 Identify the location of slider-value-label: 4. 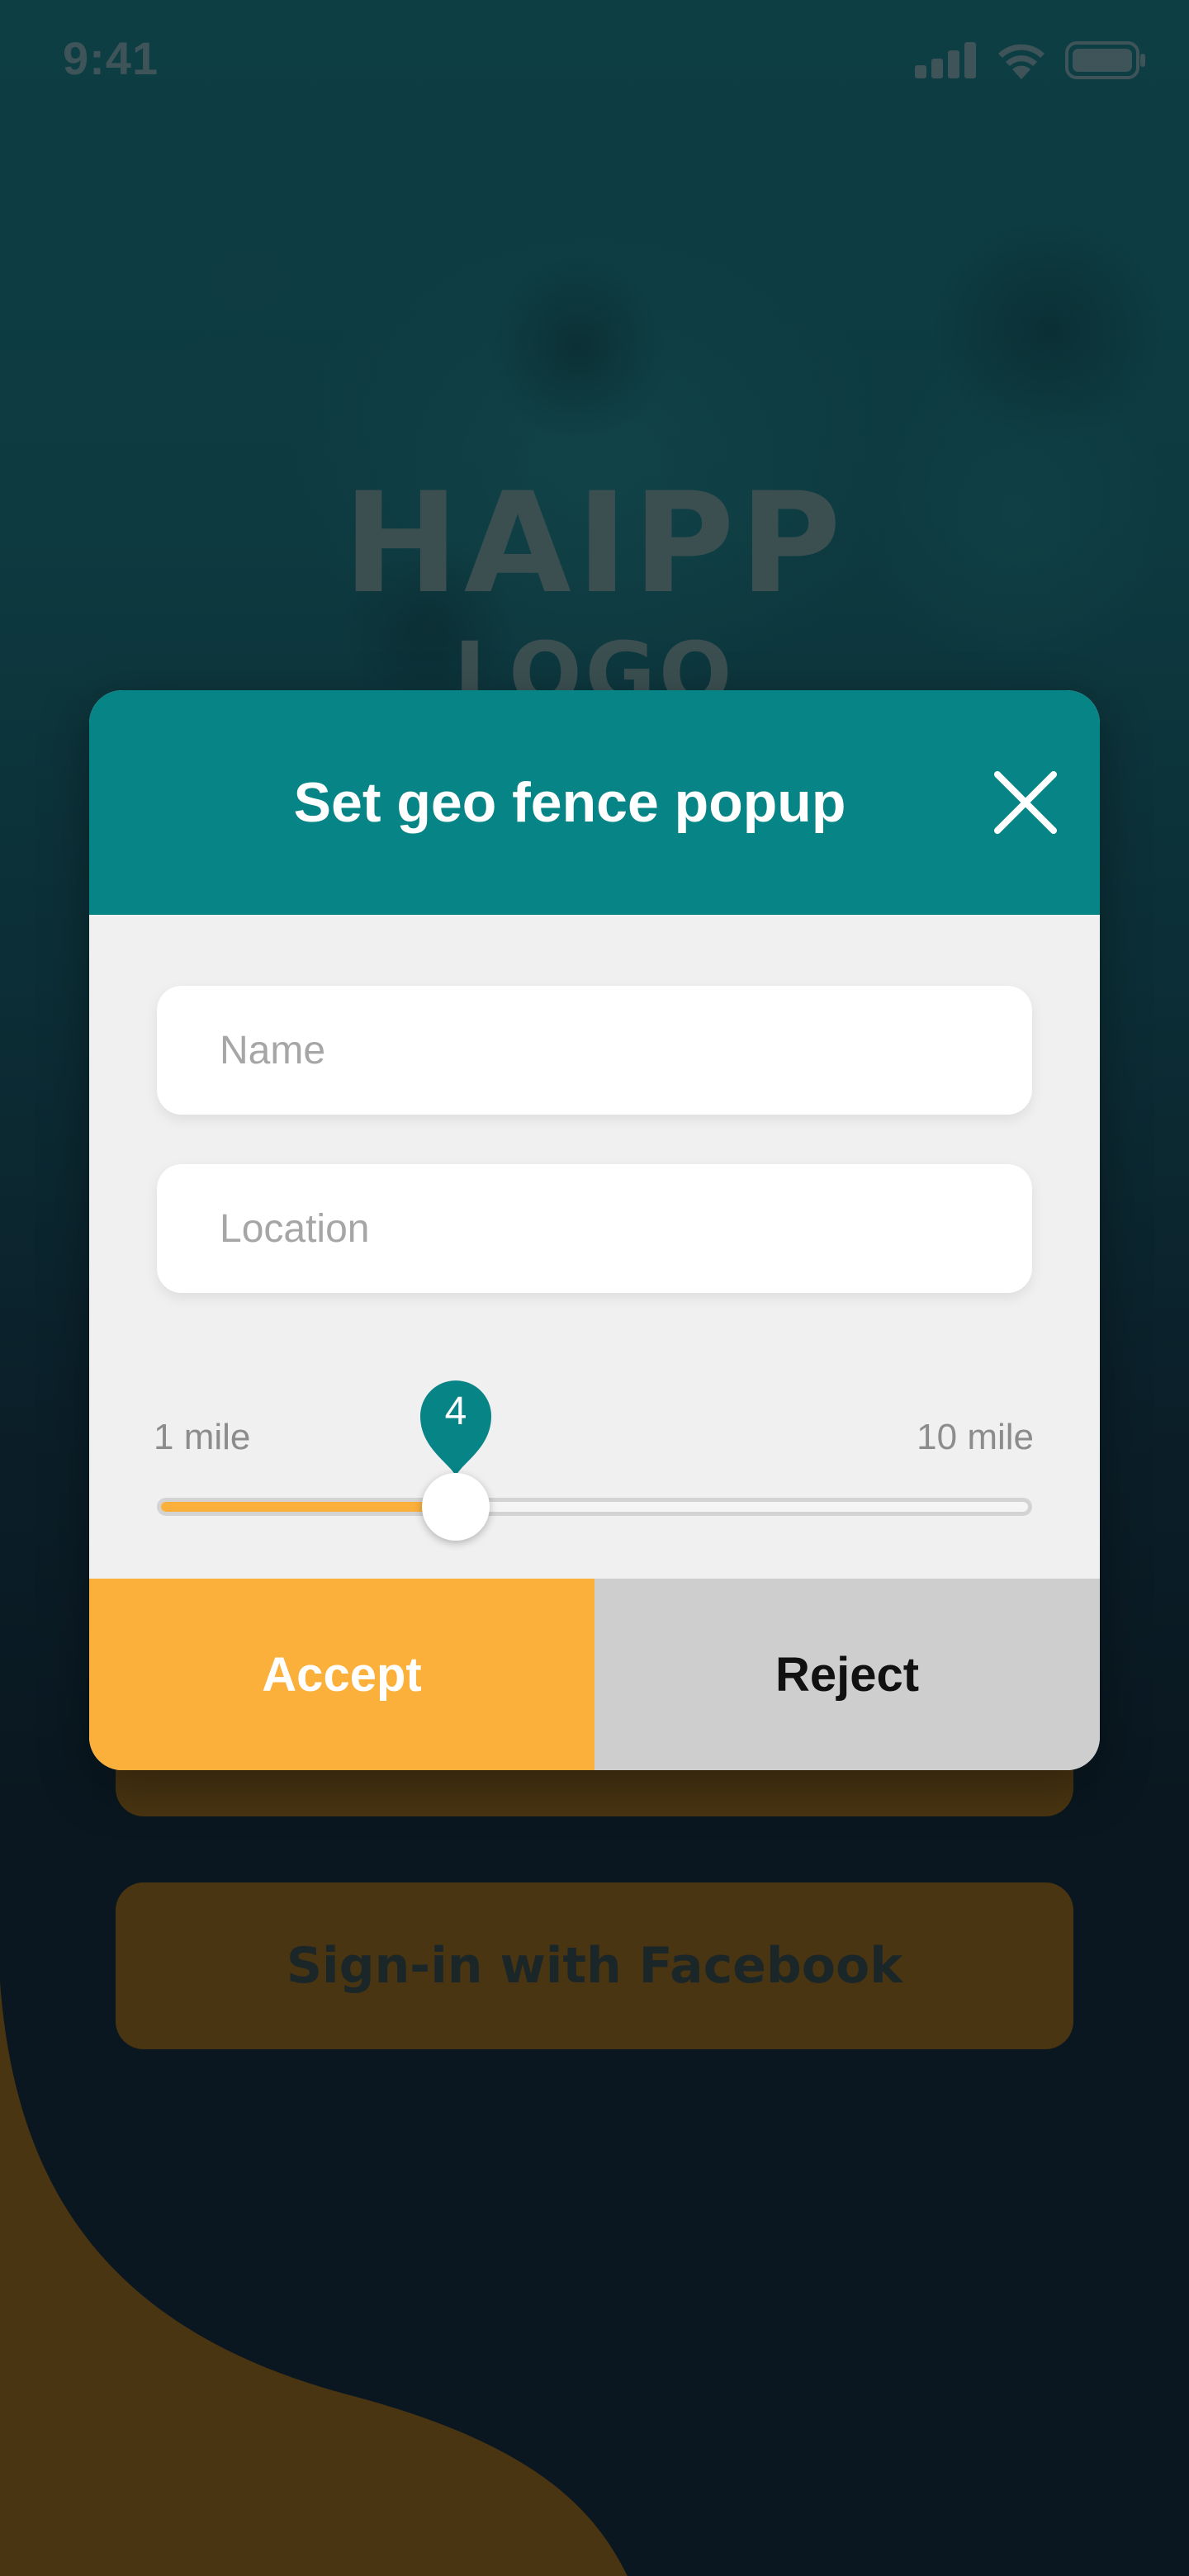
(455, 1411).